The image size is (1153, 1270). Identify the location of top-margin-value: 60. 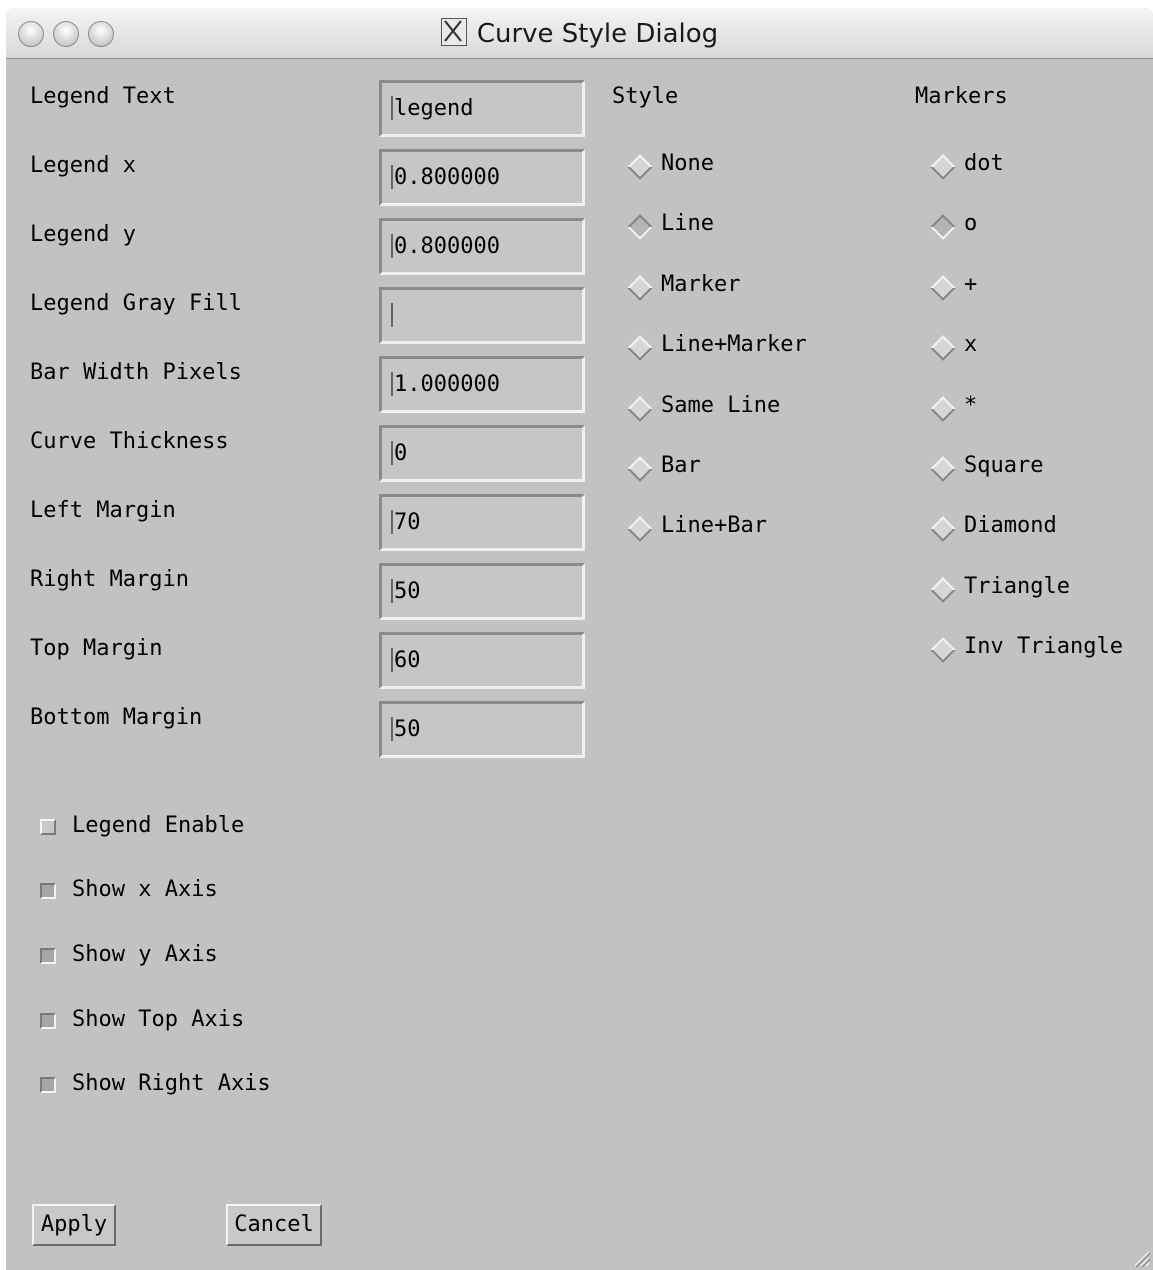
(407, 660).